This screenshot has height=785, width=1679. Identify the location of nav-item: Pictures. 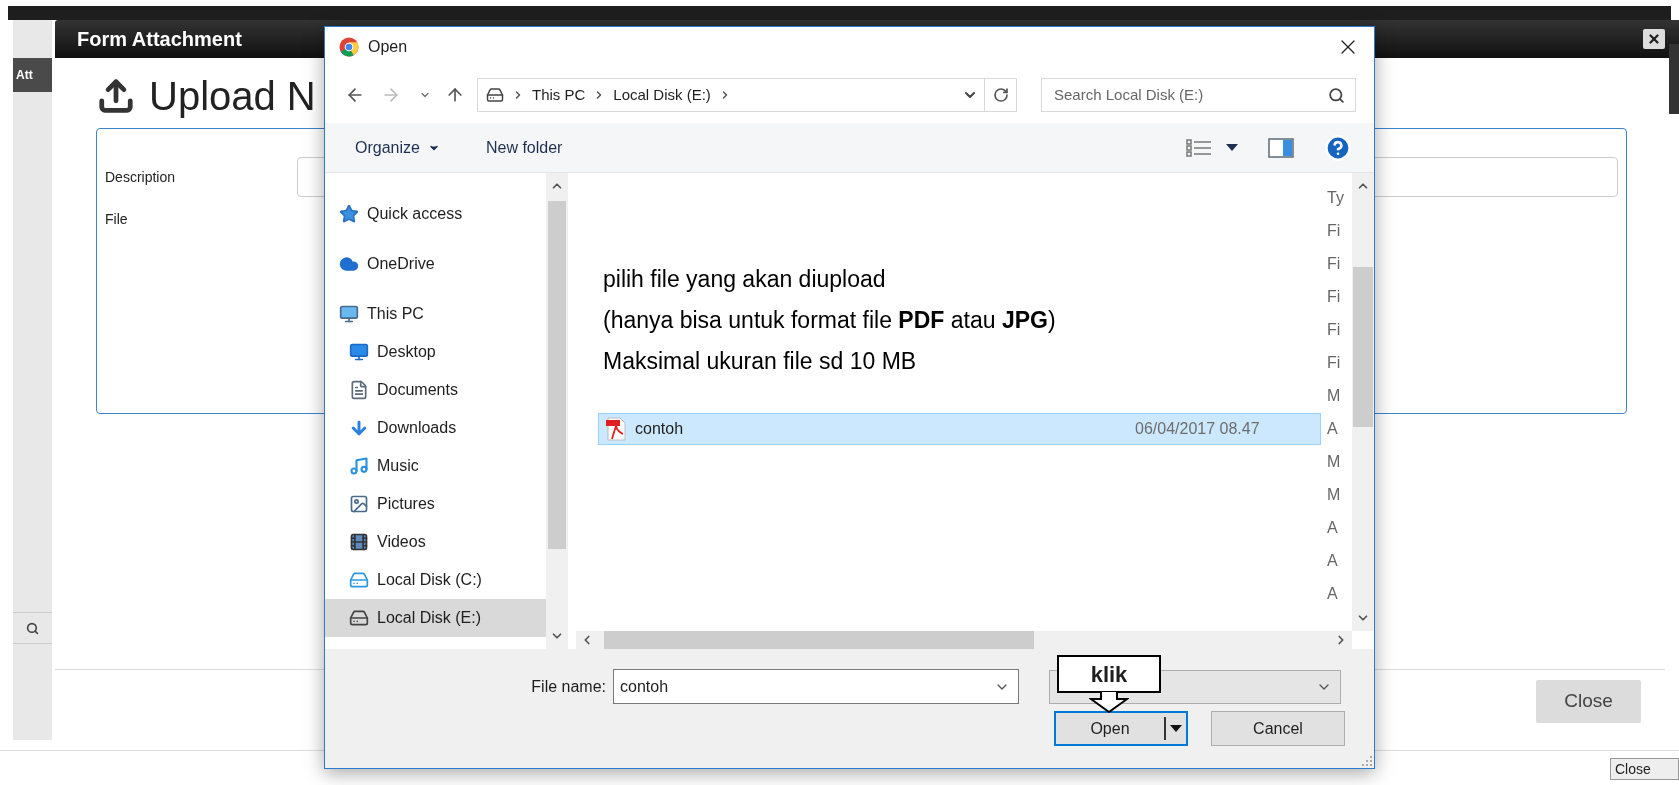
(435, 504).